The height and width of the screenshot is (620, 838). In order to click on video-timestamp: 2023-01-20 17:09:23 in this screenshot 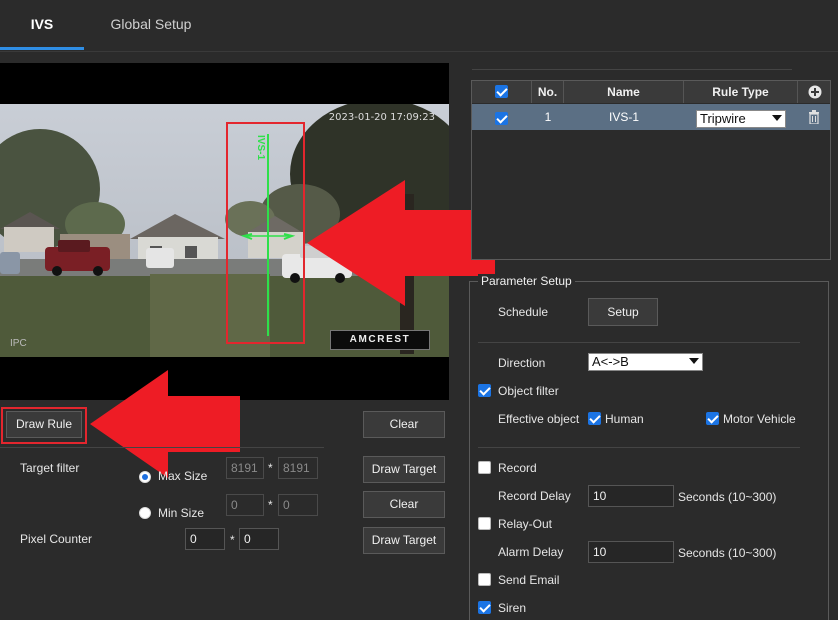, I will do `click(381, 117)`.